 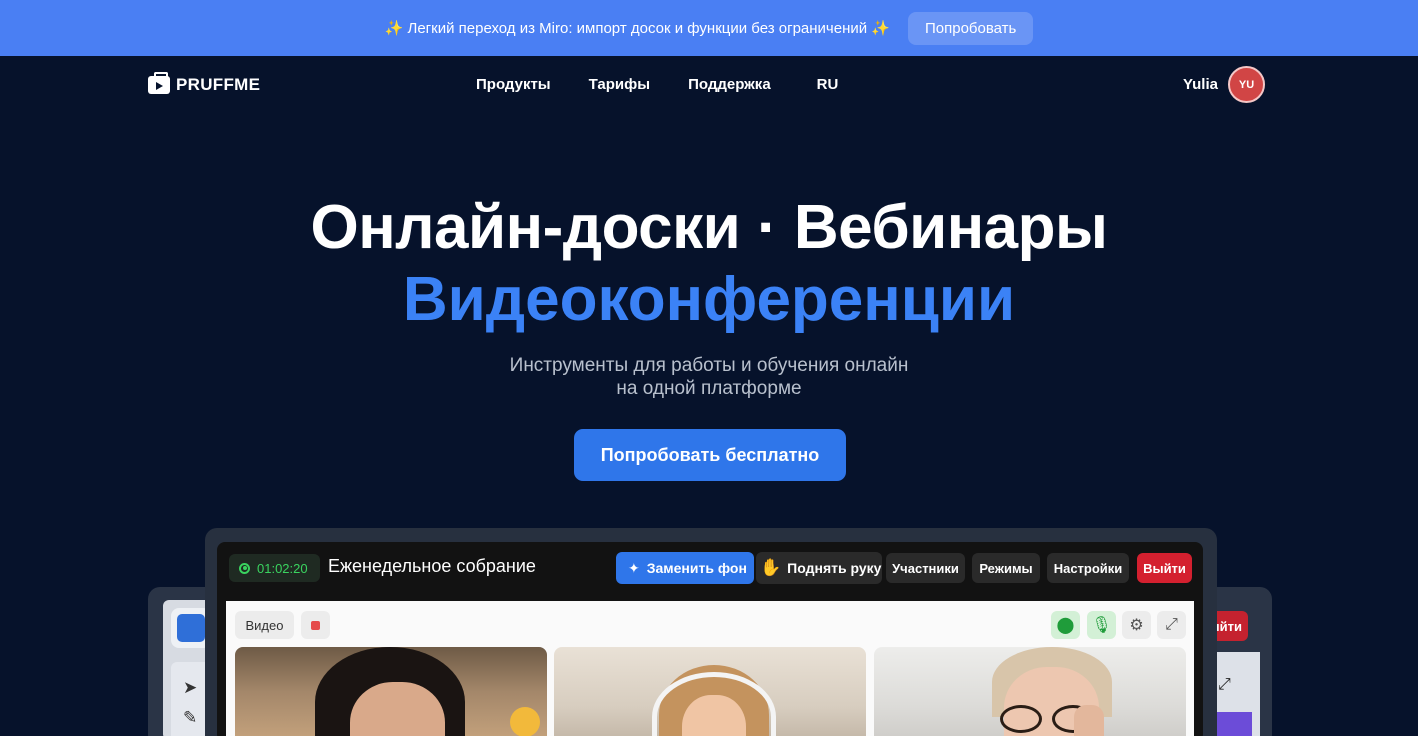 I want to click on stop-icon, so click(x=315, y=625).